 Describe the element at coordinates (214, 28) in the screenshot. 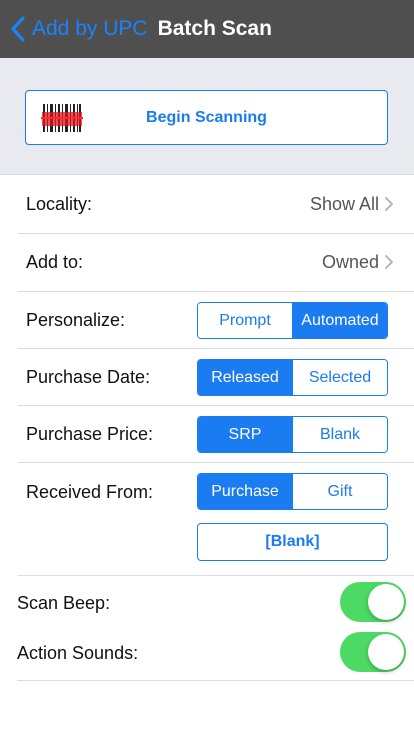

I see `page-title: Batch Scan` at that location.